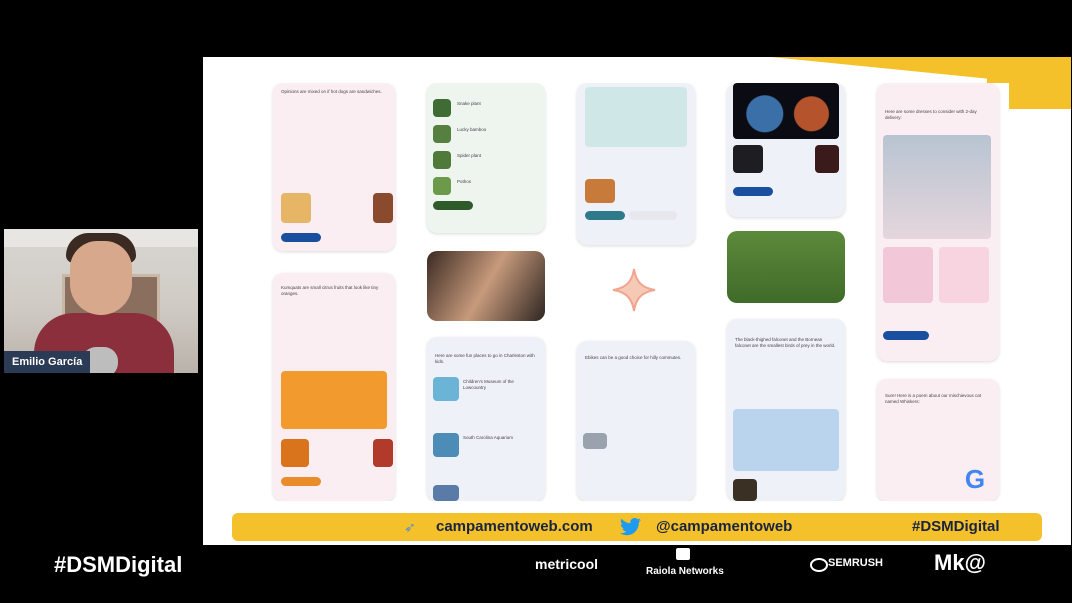 Image resolution: width=1072 pixels, height=603 pixels. Describe the element at coordinates (634, 290) in the screenshot. I see `gemini-sparkle-icon` at that location.